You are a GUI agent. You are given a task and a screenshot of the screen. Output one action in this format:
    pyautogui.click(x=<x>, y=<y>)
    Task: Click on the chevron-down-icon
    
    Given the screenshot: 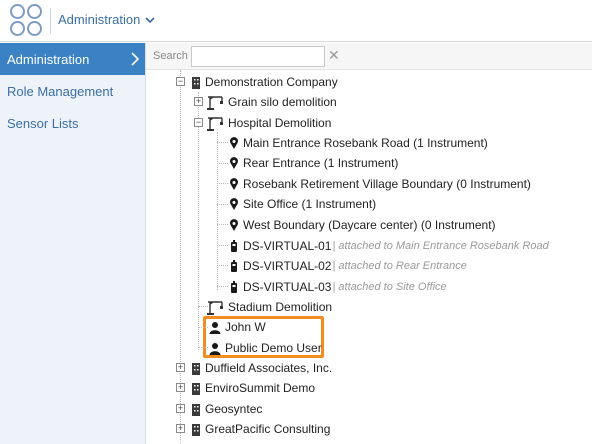 What is the action you would take?
    pyautogui.click(x=150, y=19)
    